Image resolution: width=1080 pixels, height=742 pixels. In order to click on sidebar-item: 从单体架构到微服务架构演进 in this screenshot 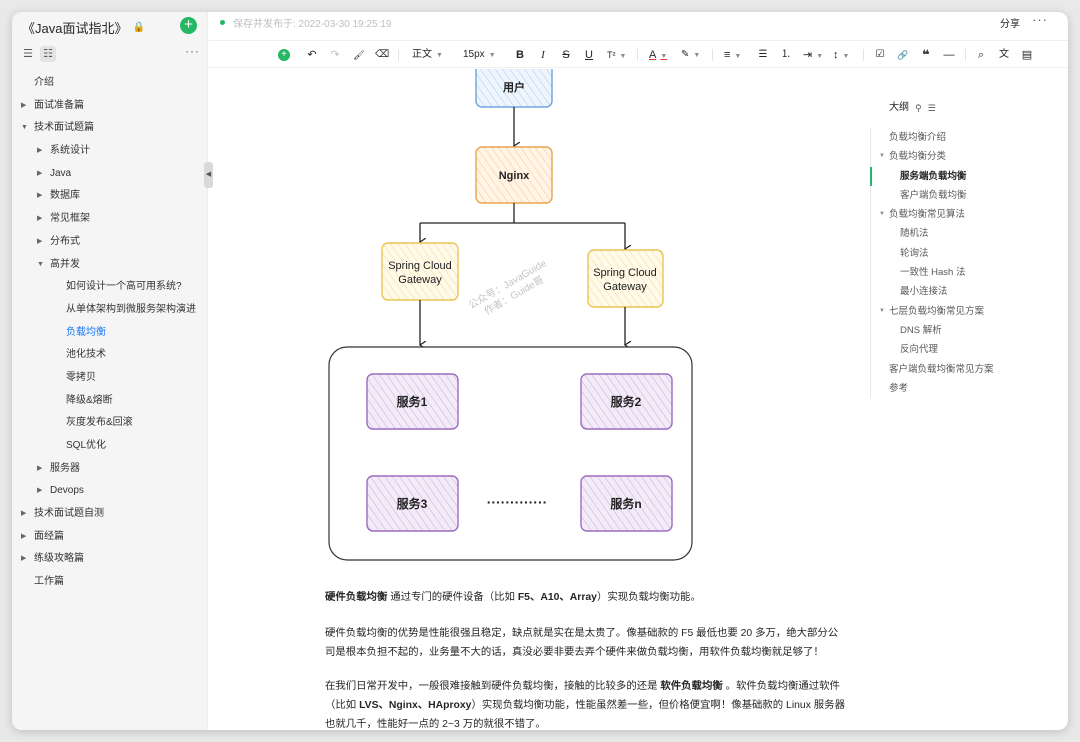, I will do `click(110, 310)`.